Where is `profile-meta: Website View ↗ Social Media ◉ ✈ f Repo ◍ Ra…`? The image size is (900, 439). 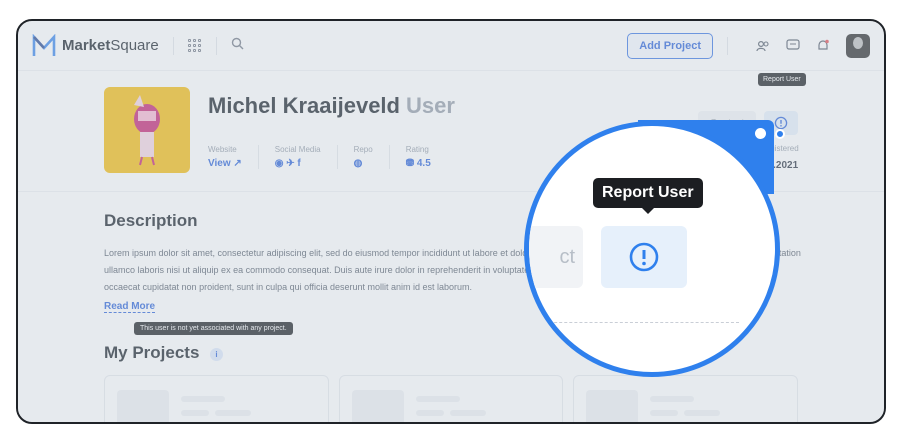 profile-meta: Website View ↗ Social Media ◉ ✈ f Repo ◍ Ra… is located at coordinates (335, 157).